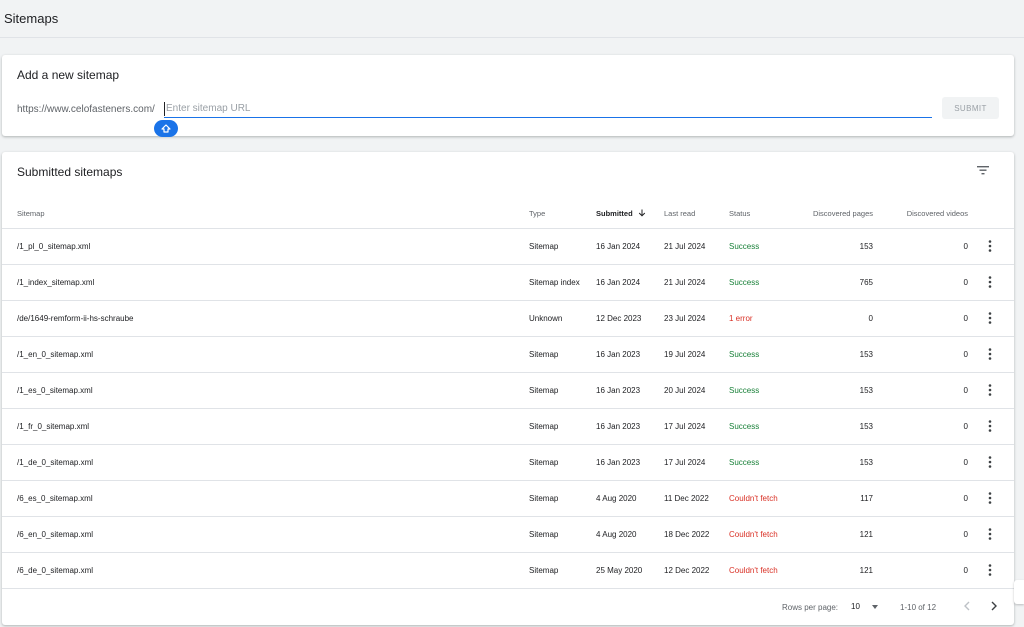 This screenshot has width=1024, height=627. I want to click on cell-submitted: 12 Dec 2023, so click(619, 318).